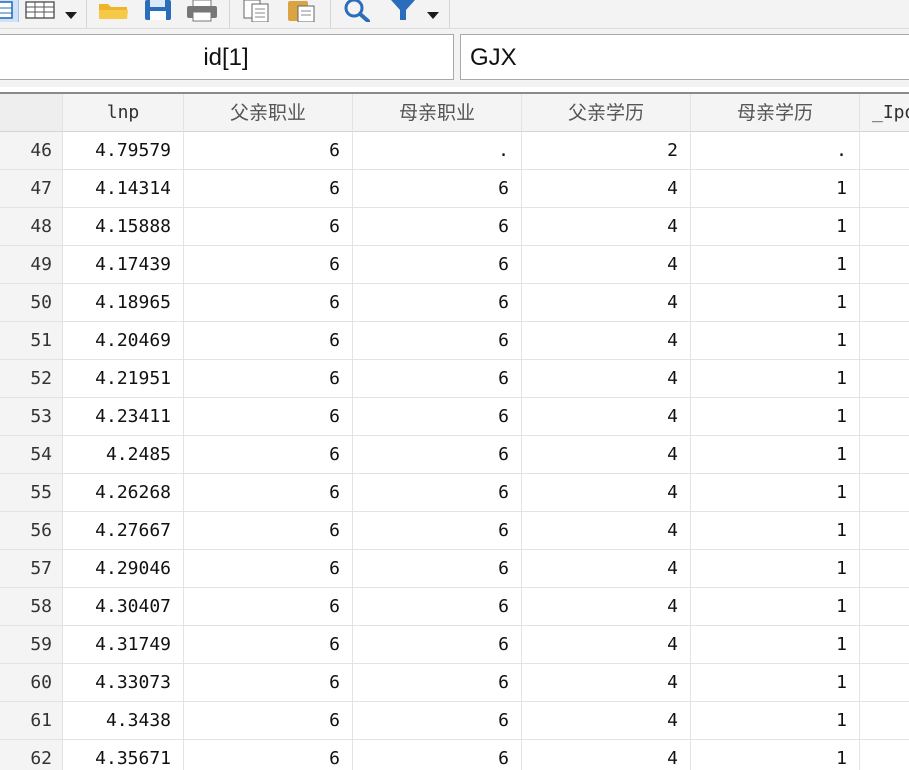 The image size is (909, 770). I want to click on cell-lnp: 4.20469, so click(123, 341).